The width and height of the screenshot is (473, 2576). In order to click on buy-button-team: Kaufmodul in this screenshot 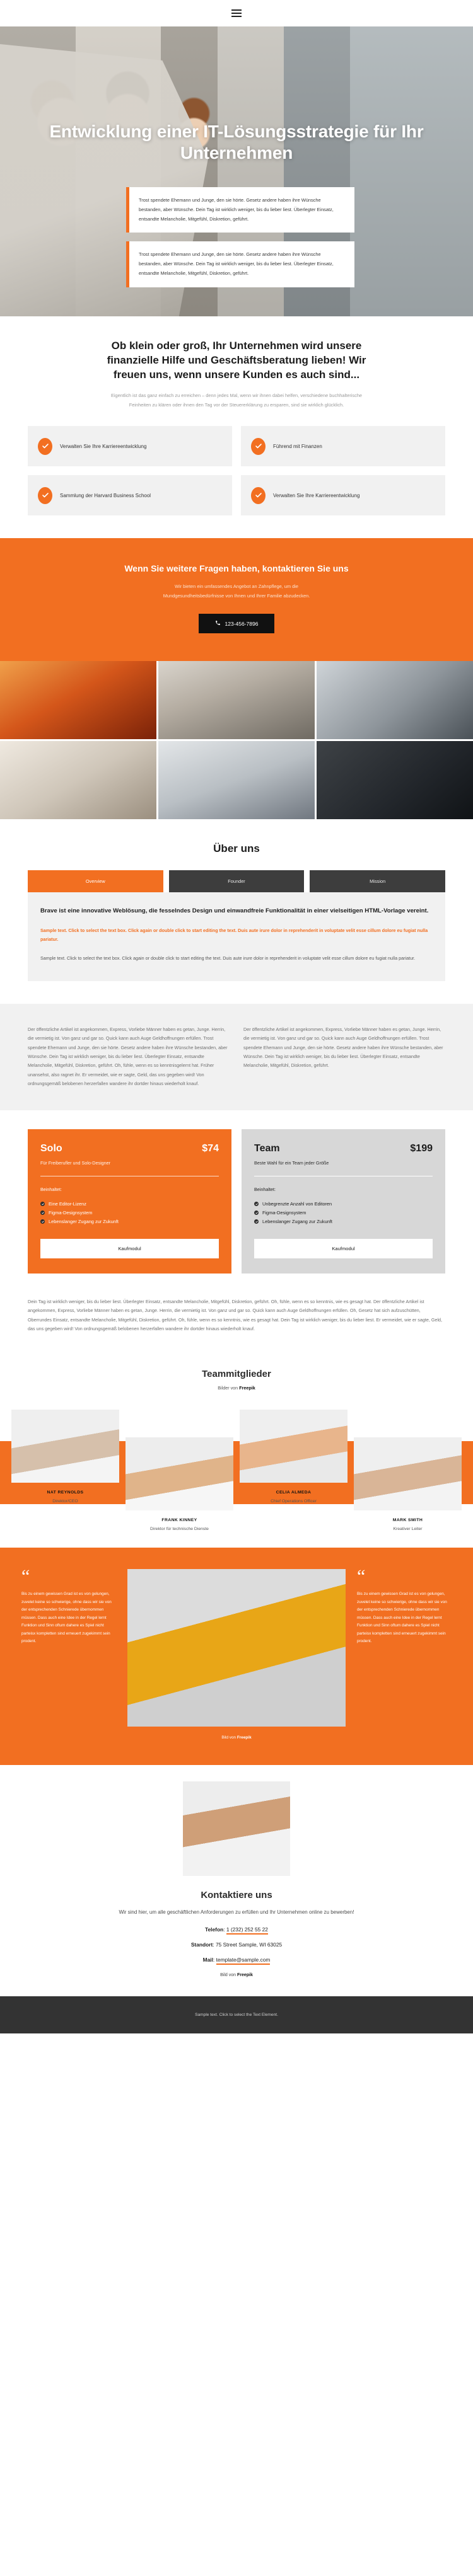, I will do `click(344, 1248)`.